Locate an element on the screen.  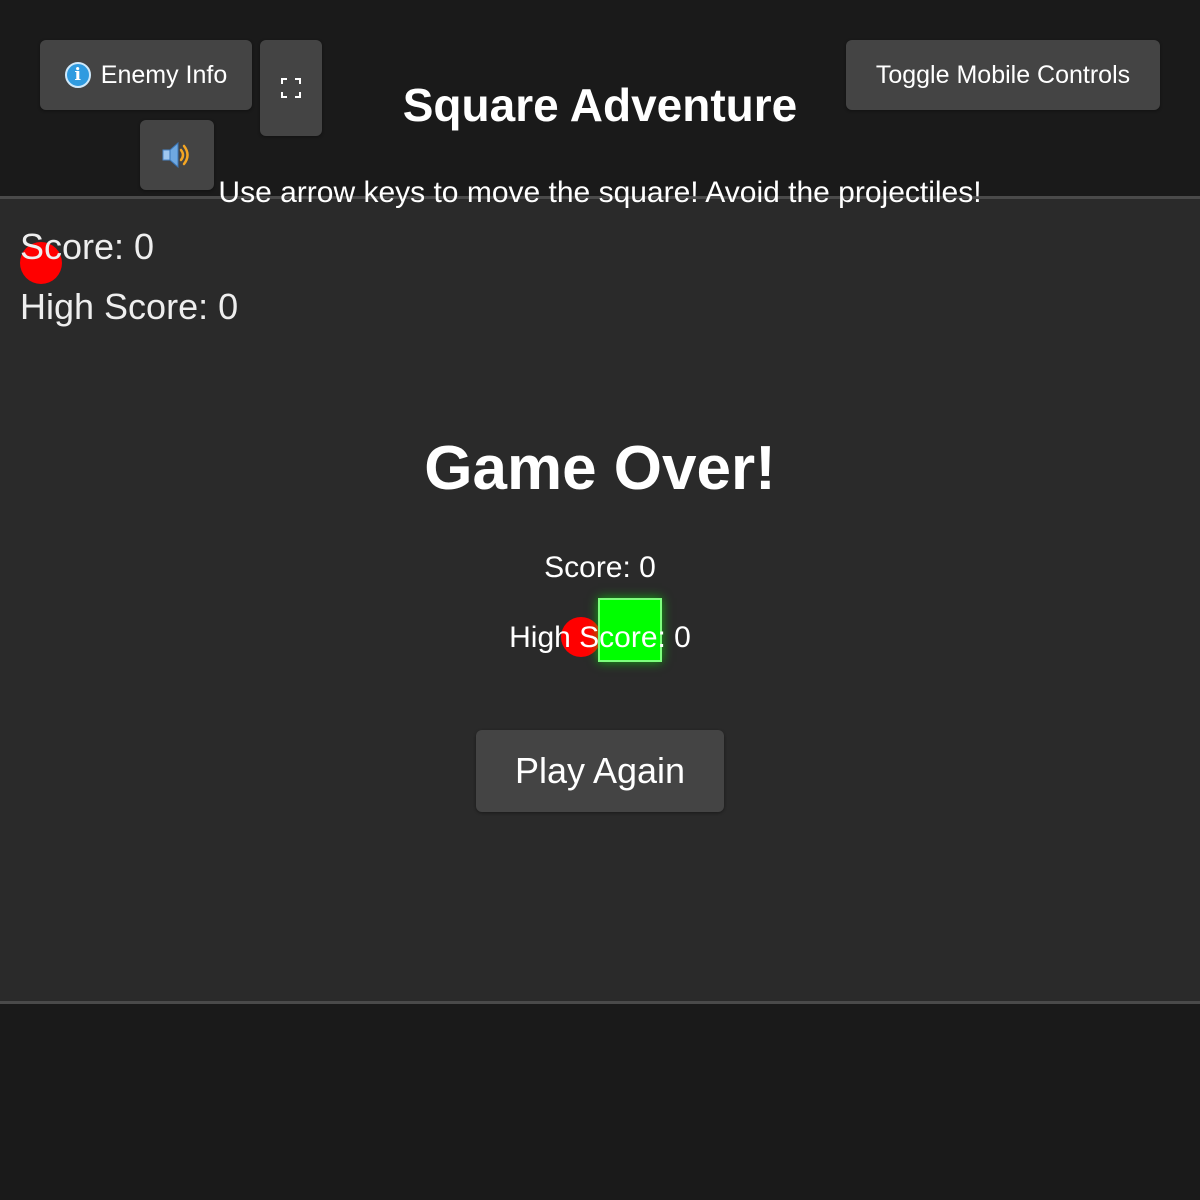
game-over-high-score: High Score: 0 is located at coordinates (600, 637).